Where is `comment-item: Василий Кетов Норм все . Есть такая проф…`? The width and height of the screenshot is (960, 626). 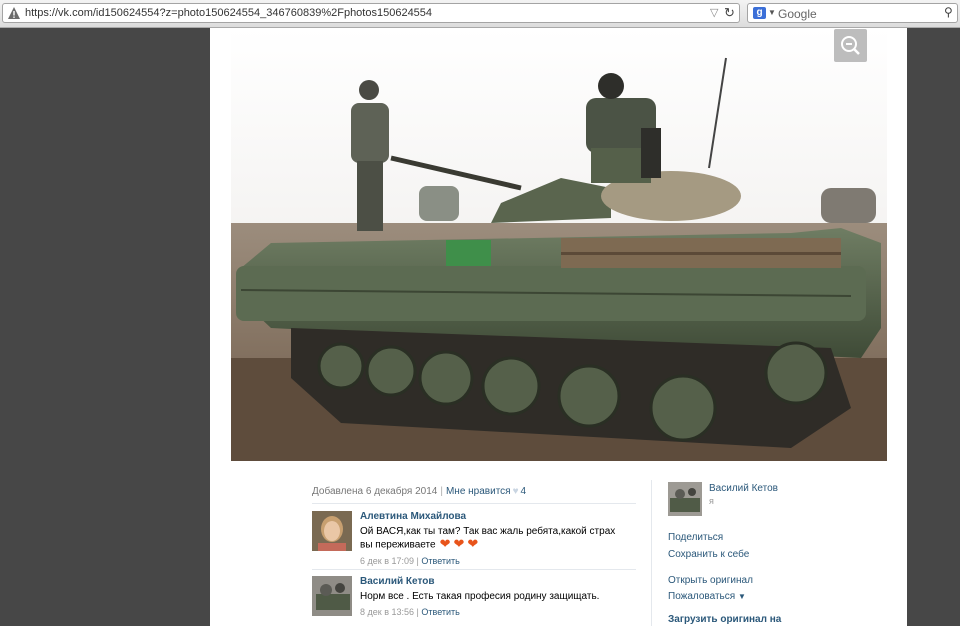 comment-item: Василий Кетов Норм все . Есть такая проф… is located at coordinates (477, 601).